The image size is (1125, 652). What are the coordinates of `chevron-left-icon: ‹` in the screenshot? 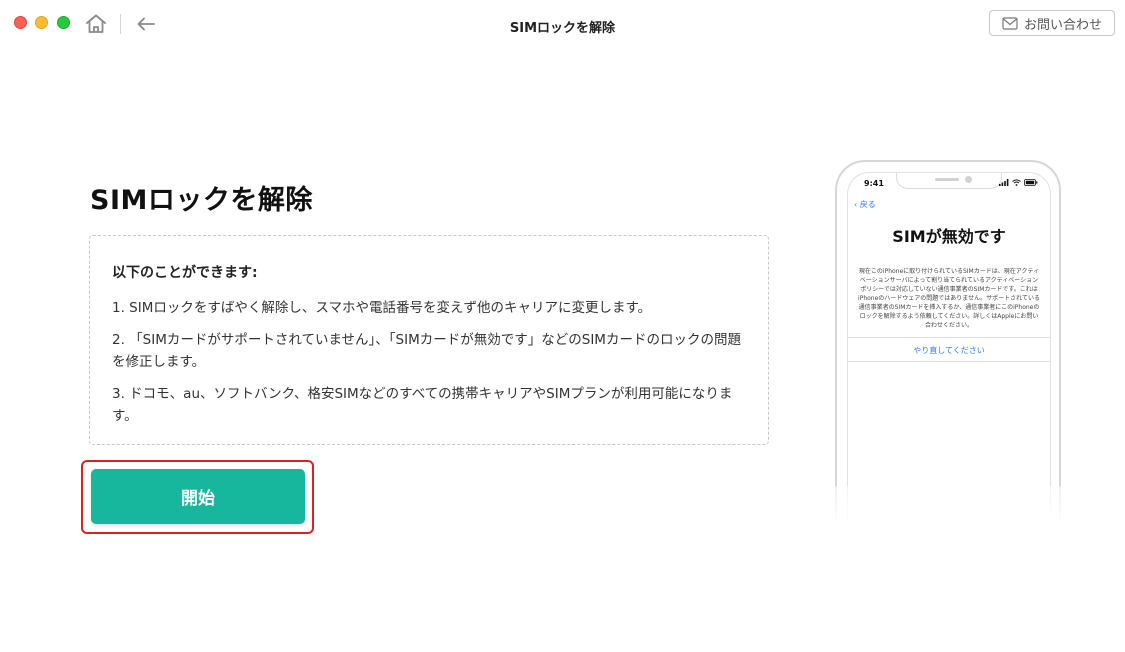 It's located at (856, 204).